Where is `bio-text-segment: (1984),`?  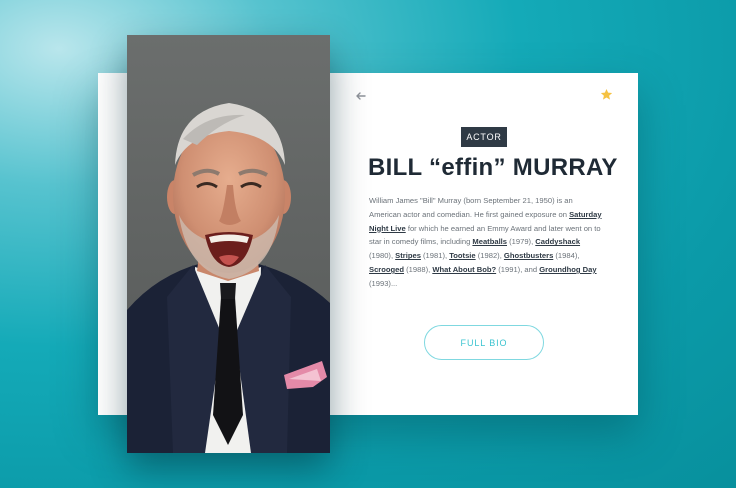
bio-text-segment: (1984), is located at coordinates (566, 256).